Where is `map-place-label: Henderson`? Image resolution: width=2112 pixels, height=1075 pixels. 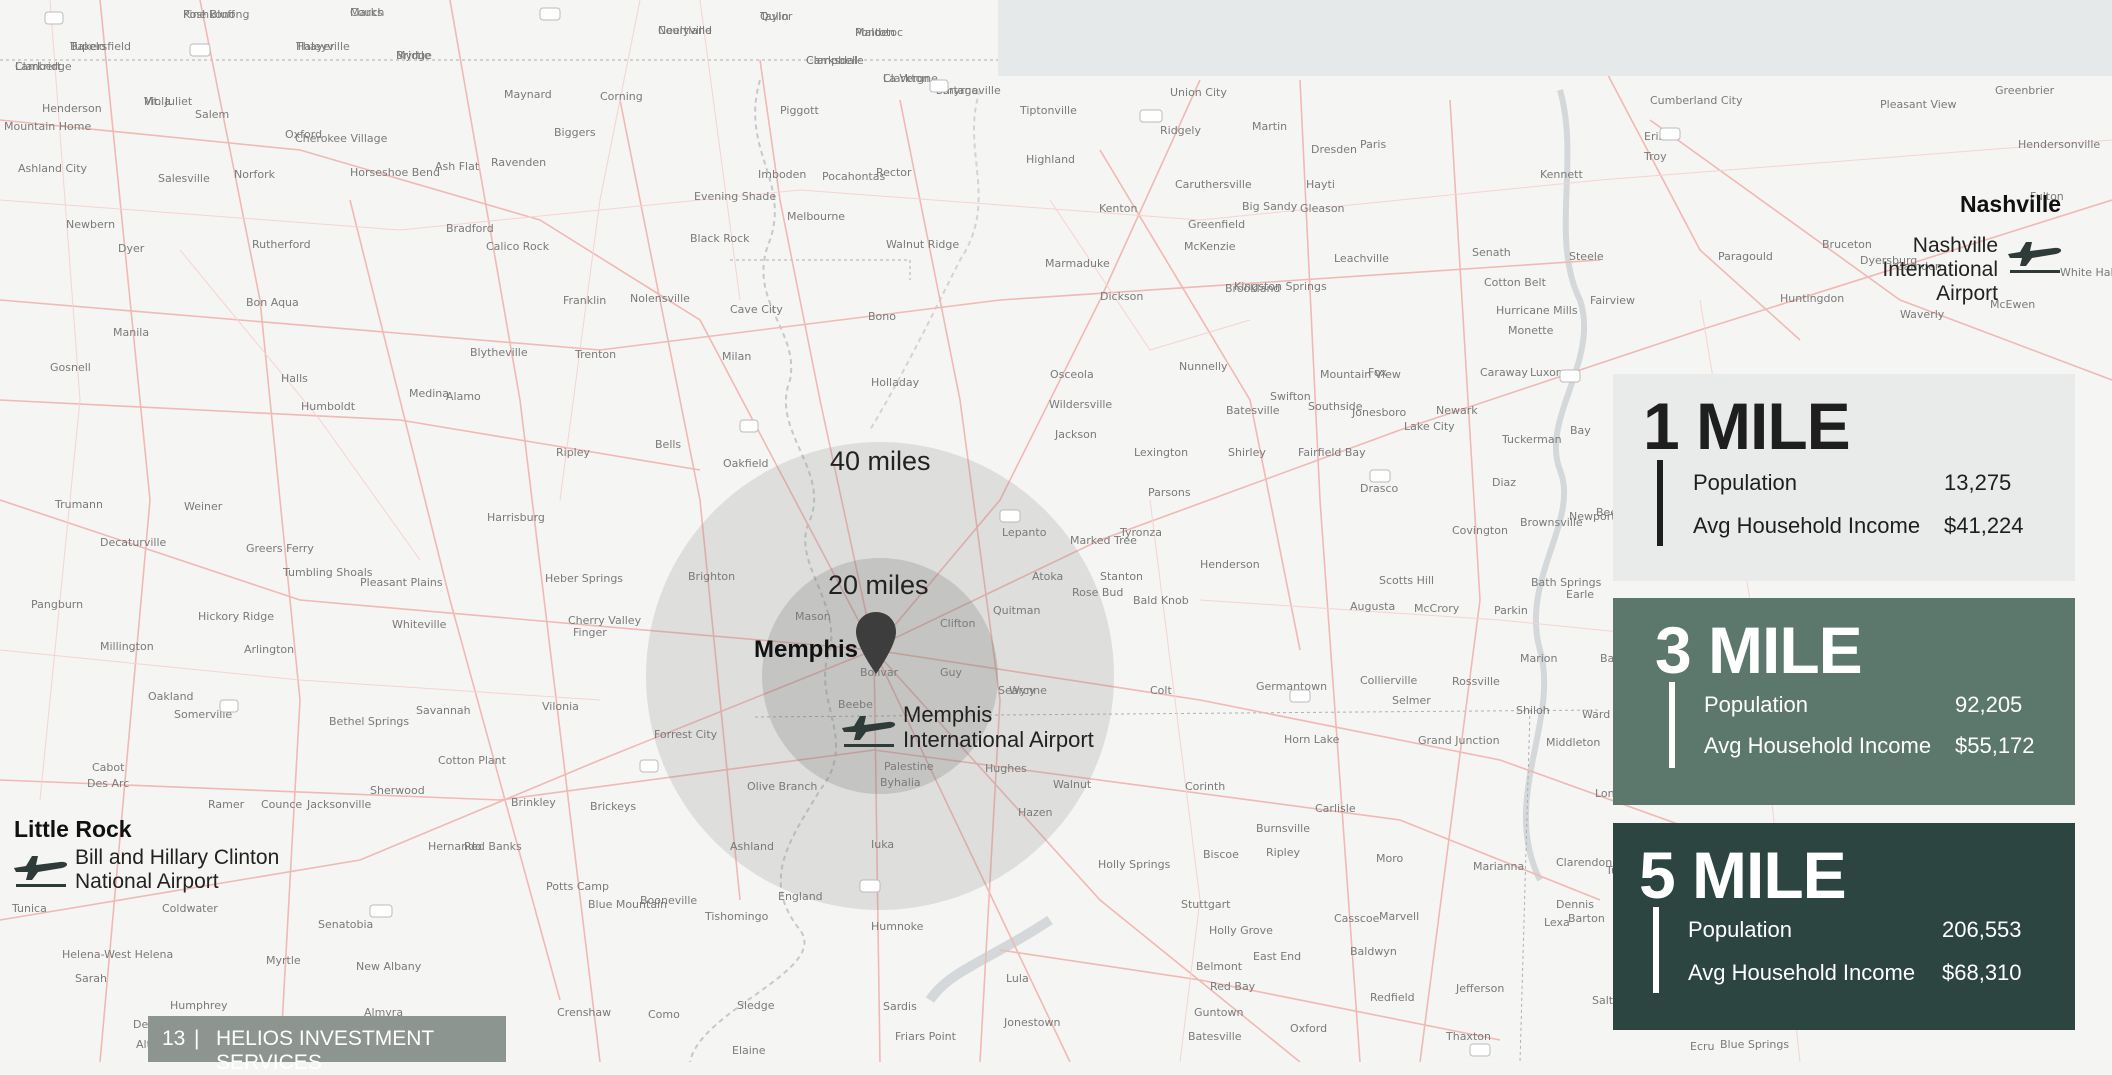 map-place-label: Henderson is located at coordinates (72, 108).